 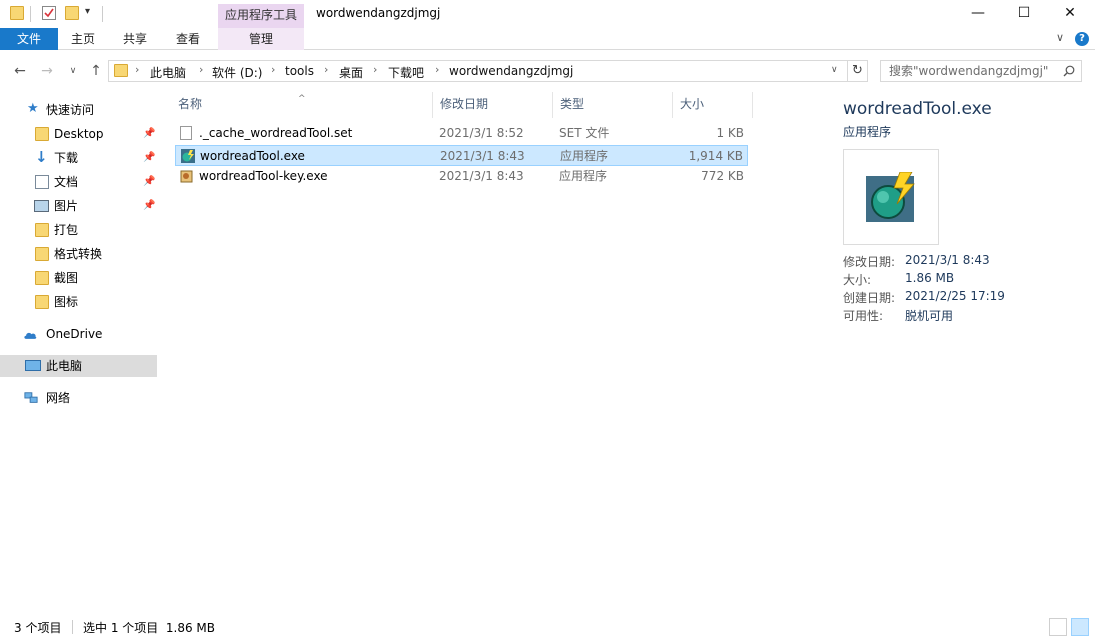 I want to click on tab-share: 共享, so click(x=135, y=39).